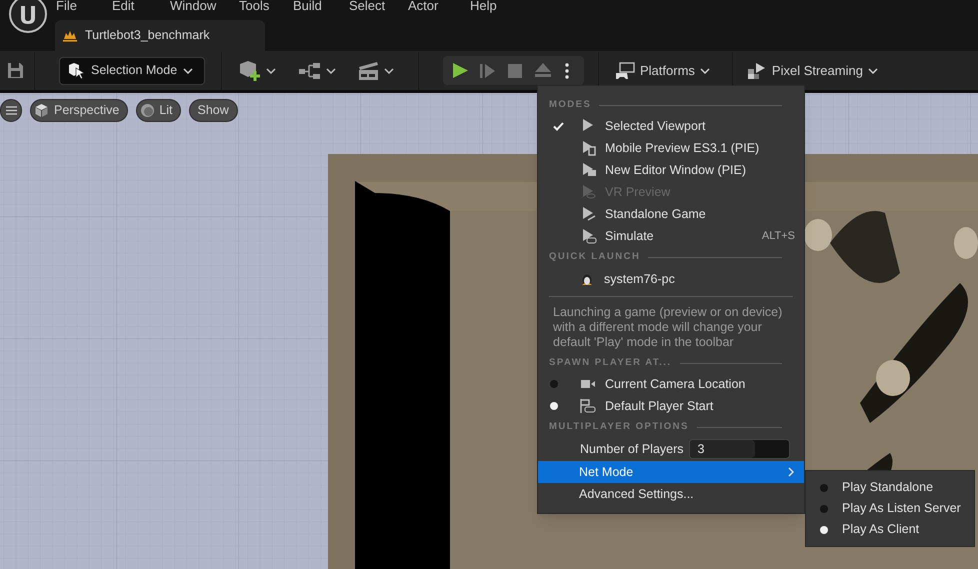  I want to click on field-label: Number of Players, so click(632, 449).